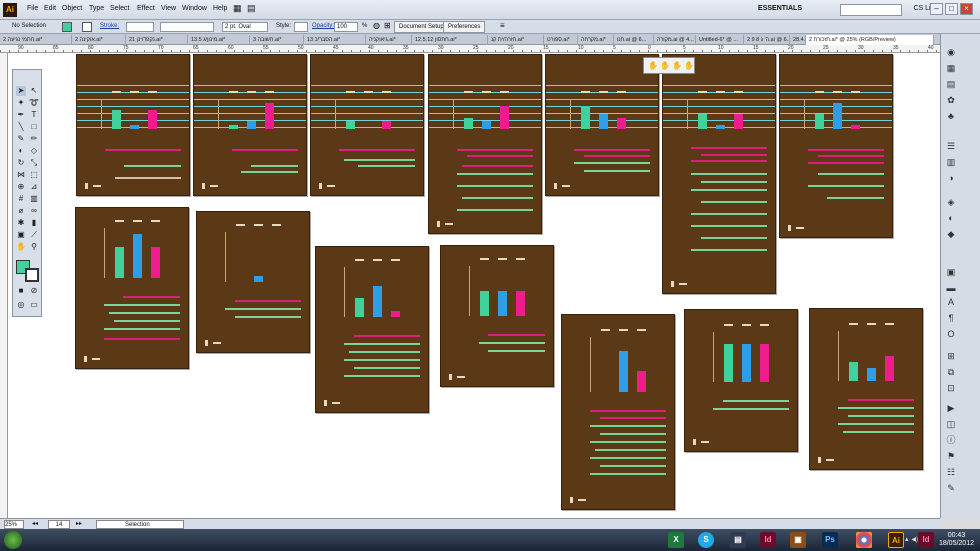 Image resolution: width=980 pixels, height=551 pixels. What do you see at coordinates (830, 540) in the screenshot?
I see `photoshop-icon: Ps` at bounding box center [830, 540].